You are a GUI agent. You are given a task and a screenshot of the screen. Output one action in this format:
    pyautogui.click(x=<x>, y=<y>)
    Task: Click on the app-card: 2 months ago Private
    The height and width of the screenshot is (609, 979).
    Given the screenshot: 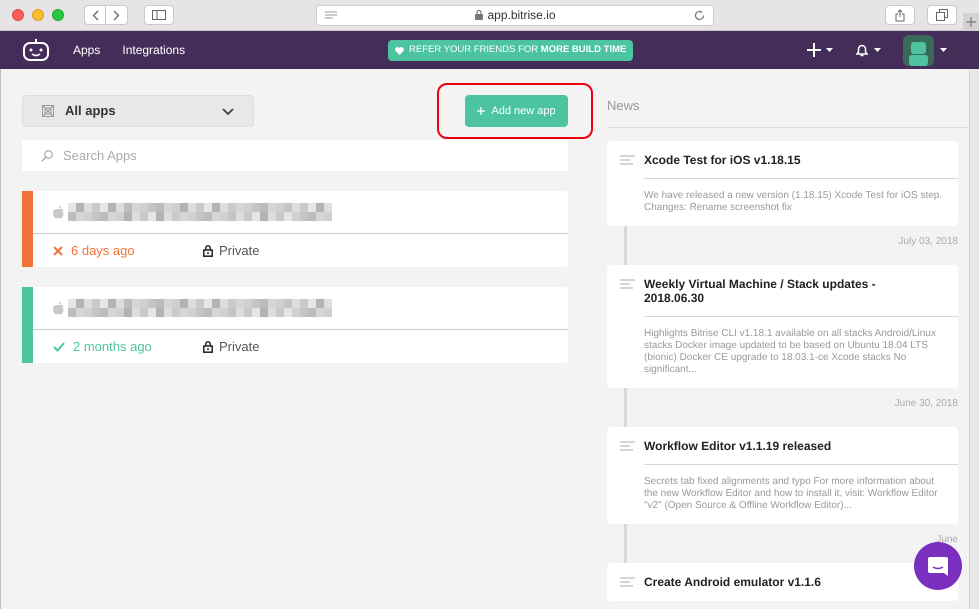 What is the action you would take?
    pyautogui.click(x=295, y=325)
    